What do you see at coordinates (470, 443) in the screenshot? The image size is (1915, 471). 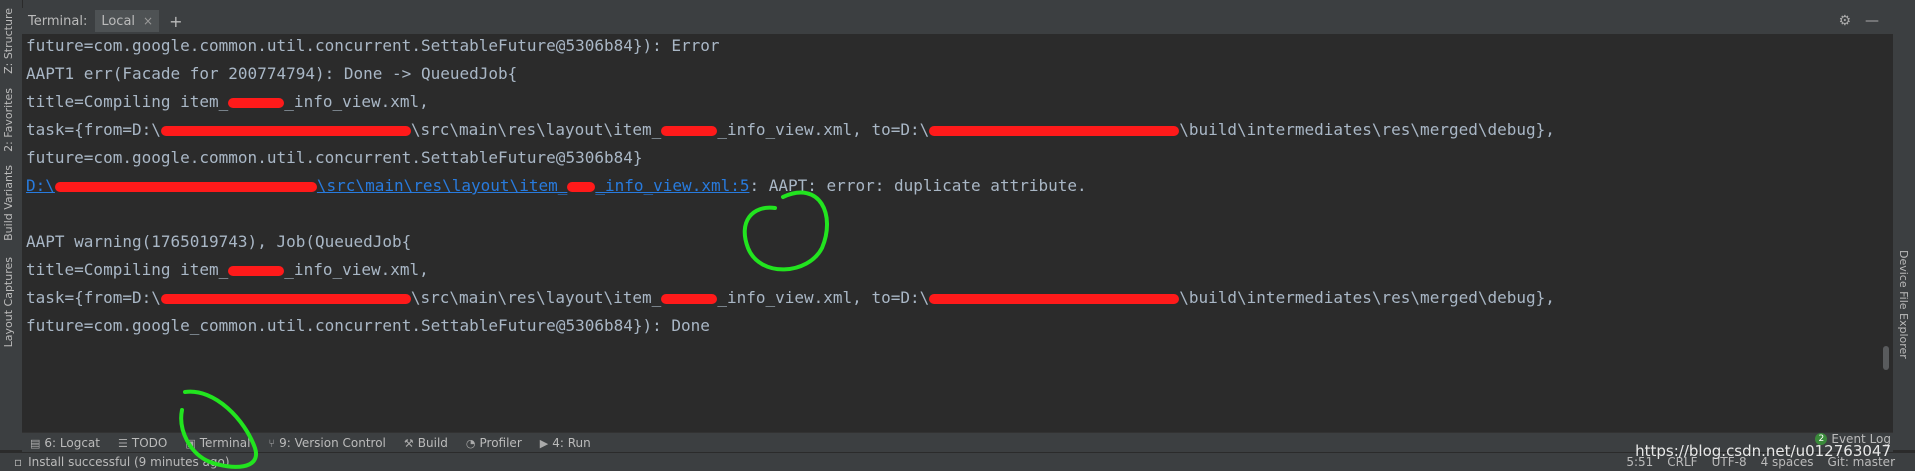 I see `profiler-icon: ◔` at bounding box center [470, 443].